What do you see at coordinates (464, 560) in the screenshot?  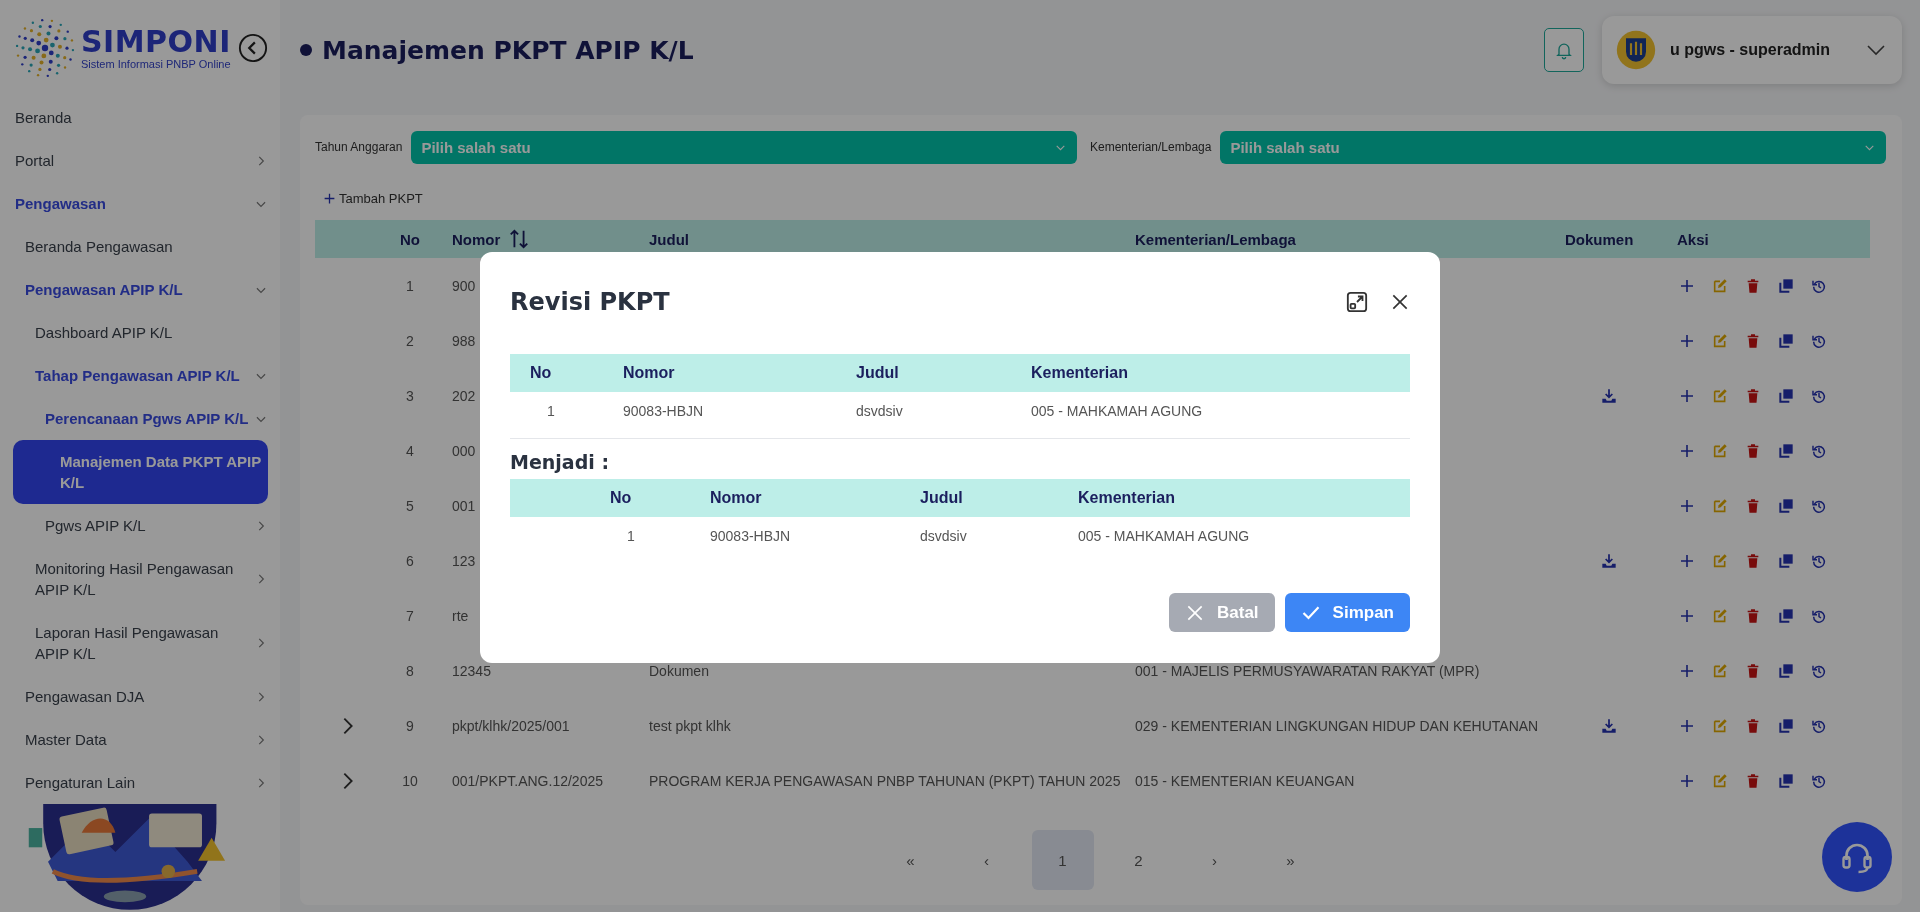 I see `table-cell: 123` at bounding box center [464, 560].